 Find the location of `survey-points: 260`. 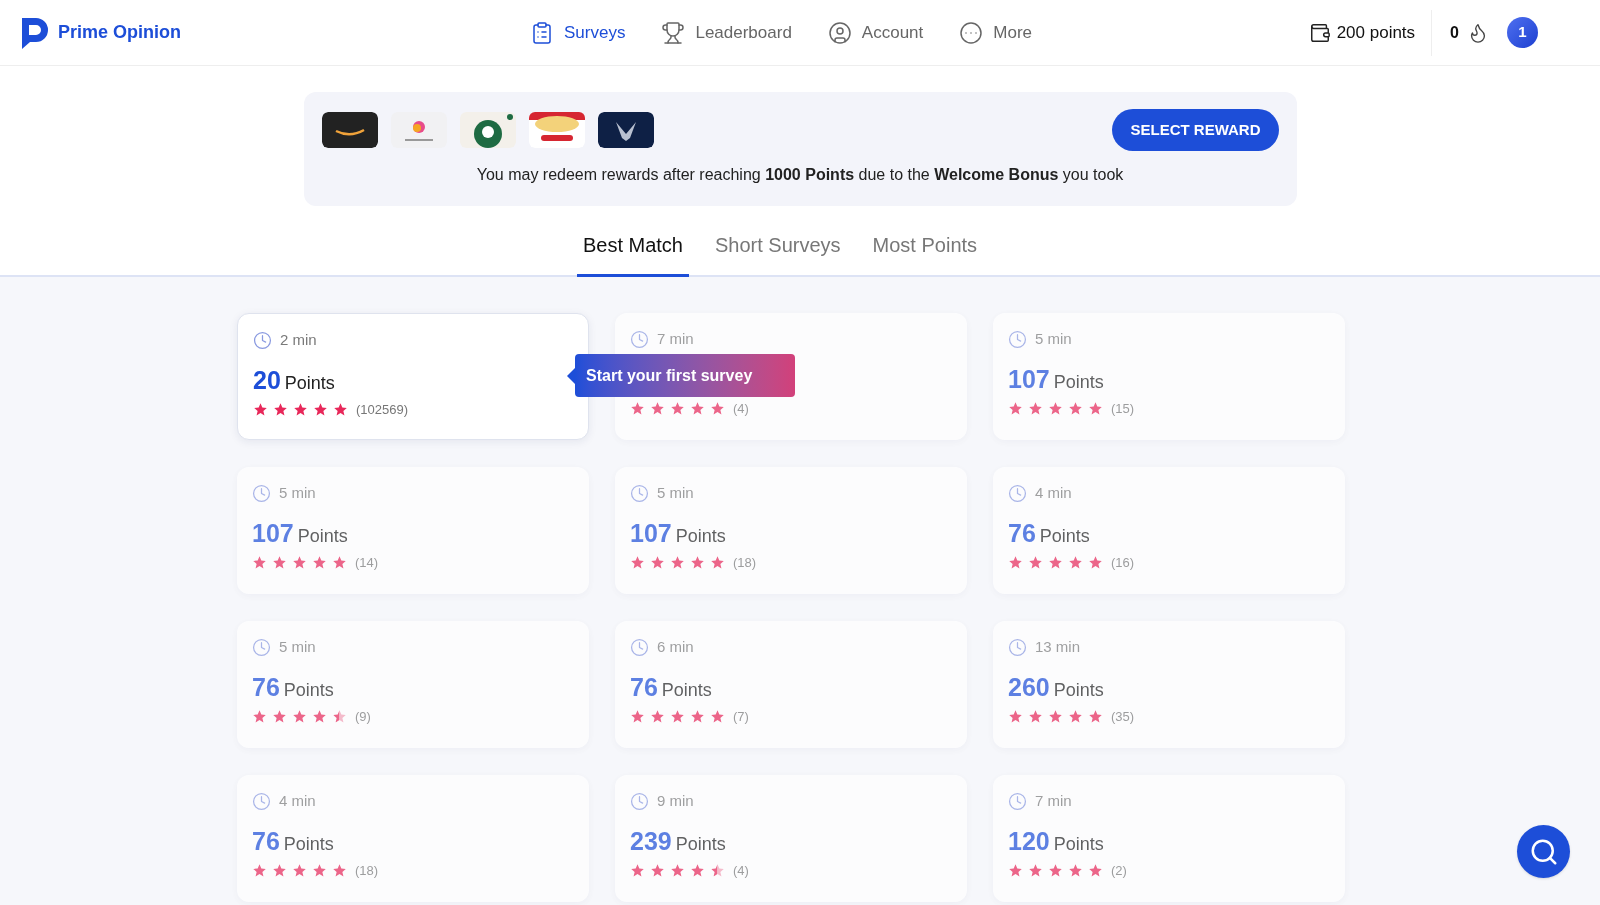

survey-points: 260 is located at coordinates (1029, 687).